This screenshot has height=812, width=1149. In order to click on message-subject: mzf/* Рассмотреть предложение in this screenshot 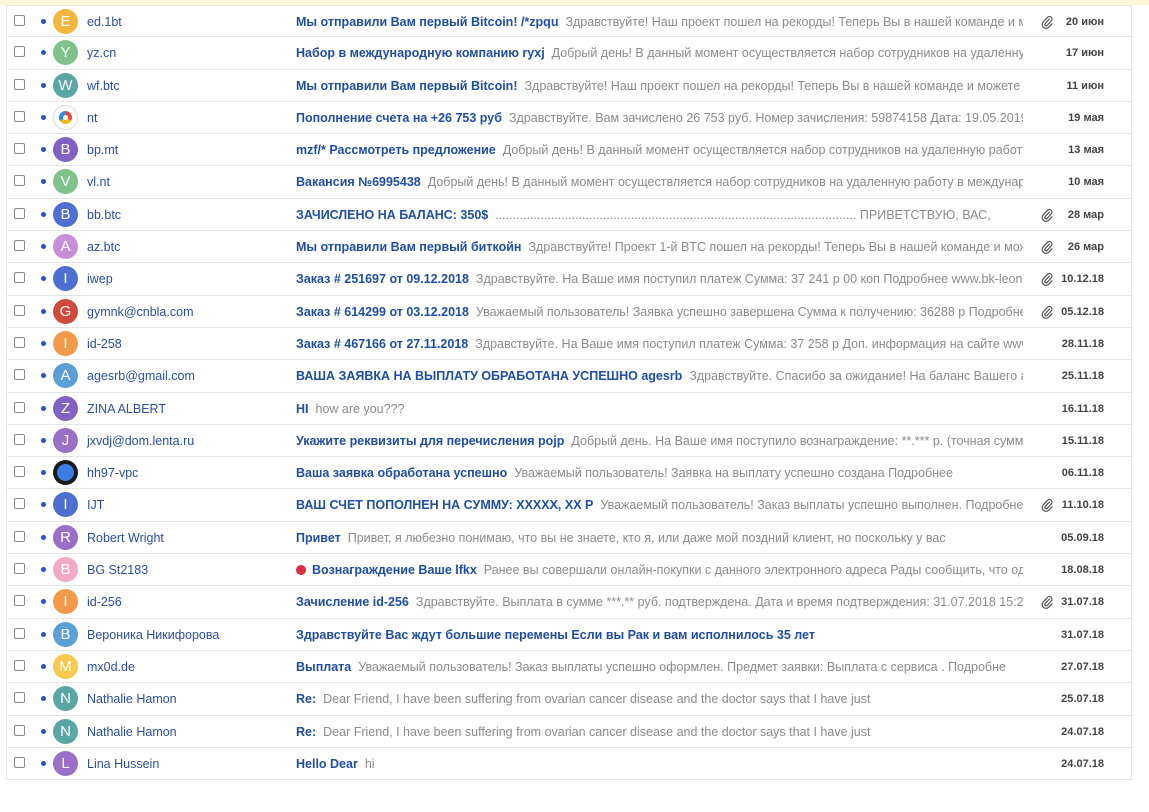, I will do `click(396, 150)`.